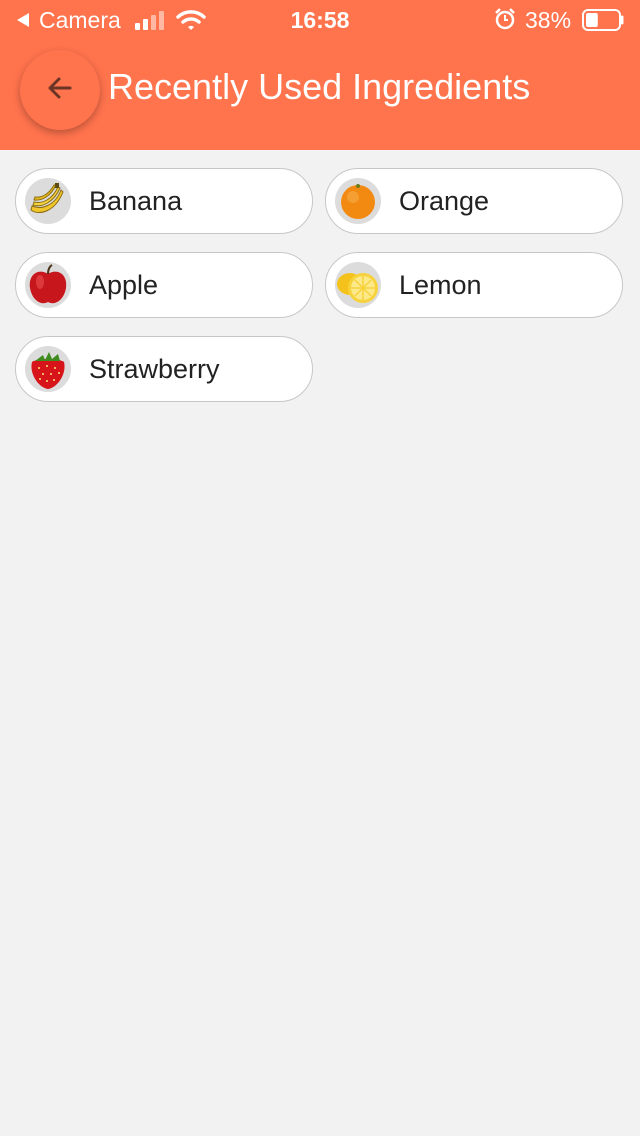  Describe the element at coordinates (164, 285) in the screenshot. I see `ingredient-chip-apple: Apple` at that location.